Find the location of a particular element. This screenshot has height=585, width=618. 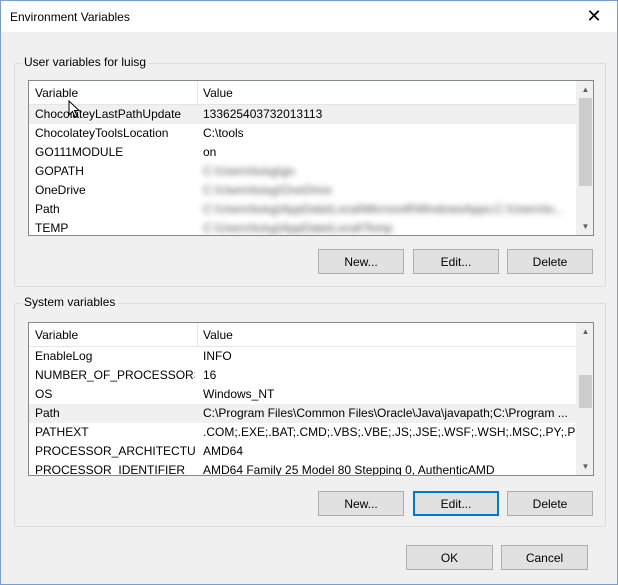

variable-name: PROCESSOR_ARCHITECTURE is located at coordinates (115, 451).